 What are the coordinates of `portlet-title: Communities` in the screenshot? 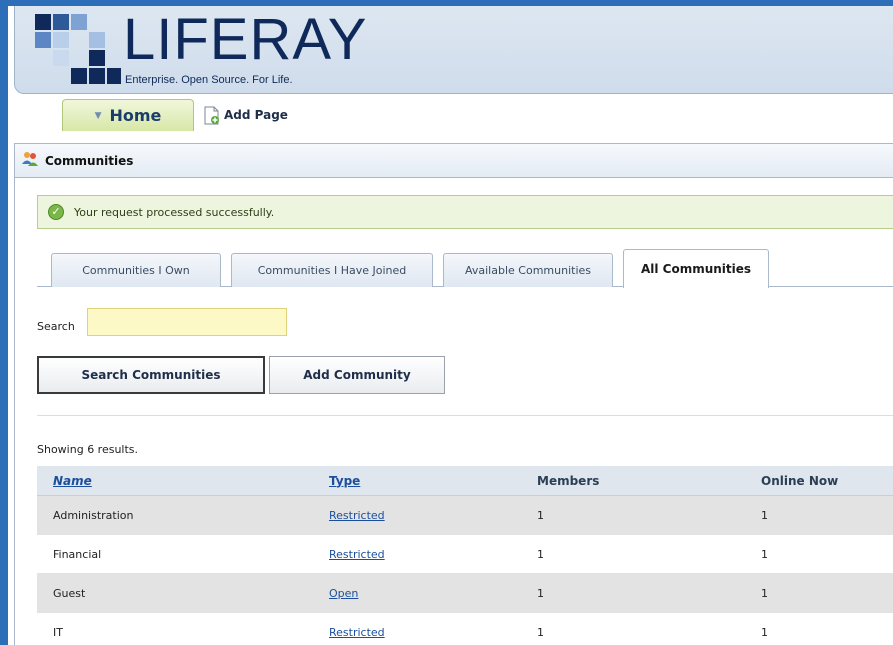 It's located at (89, 160).